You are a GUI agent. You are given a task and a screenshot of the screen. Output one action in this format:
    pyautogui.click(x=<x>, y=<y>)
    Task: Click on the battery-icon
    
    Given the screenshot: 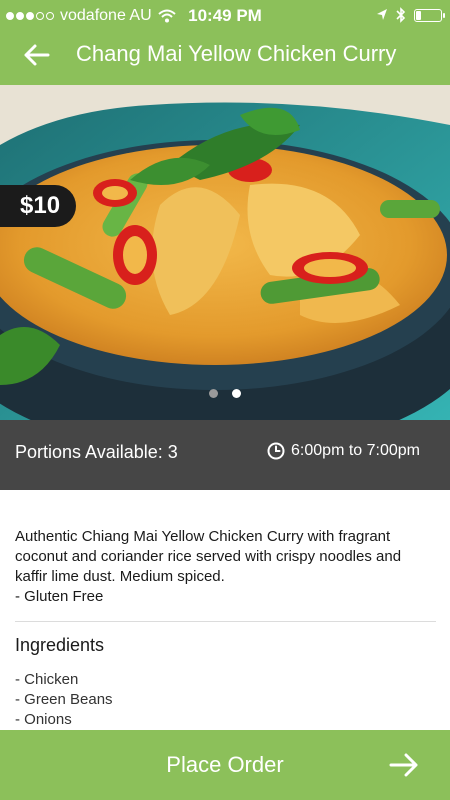 What is the action you would take?
    pyautogui.click(x=429, y=15)
    